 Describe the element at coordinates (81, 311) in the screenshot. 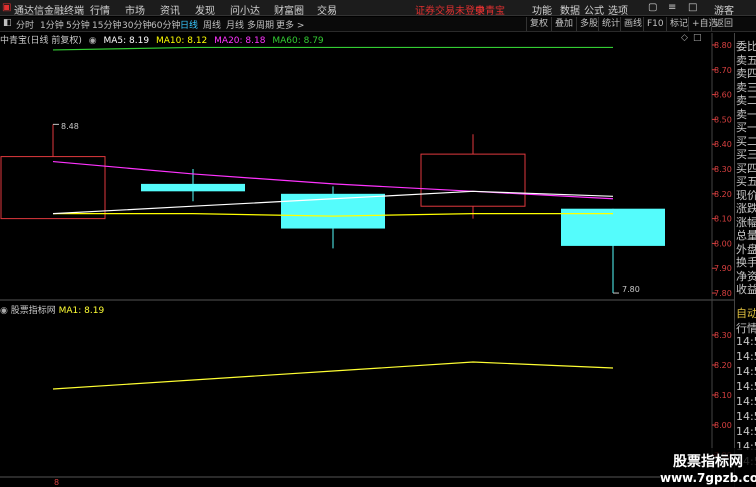

I see `sub-ma1-label: MA1: 8.19` at that location.